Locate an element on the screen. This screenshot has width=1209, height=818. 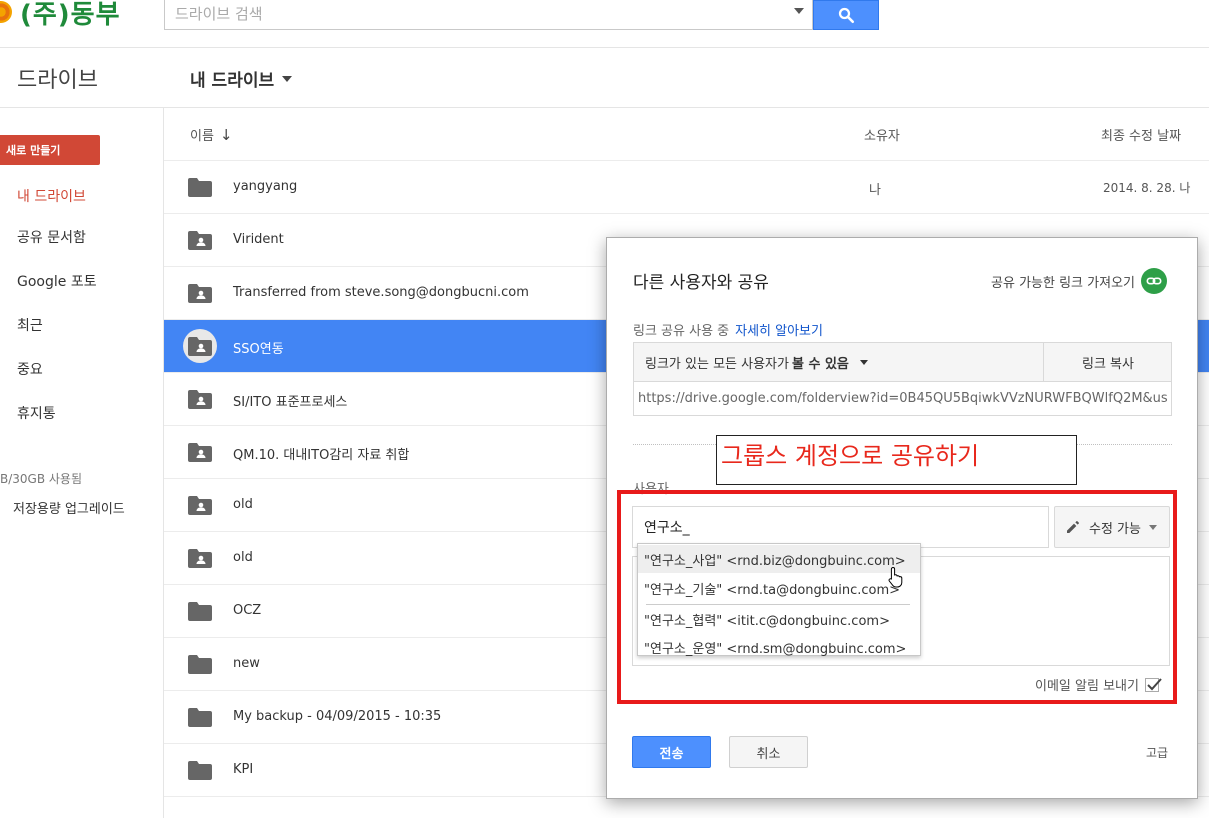
sidebar-item-photos: Google 포토 is located at coordinates (57, 281).